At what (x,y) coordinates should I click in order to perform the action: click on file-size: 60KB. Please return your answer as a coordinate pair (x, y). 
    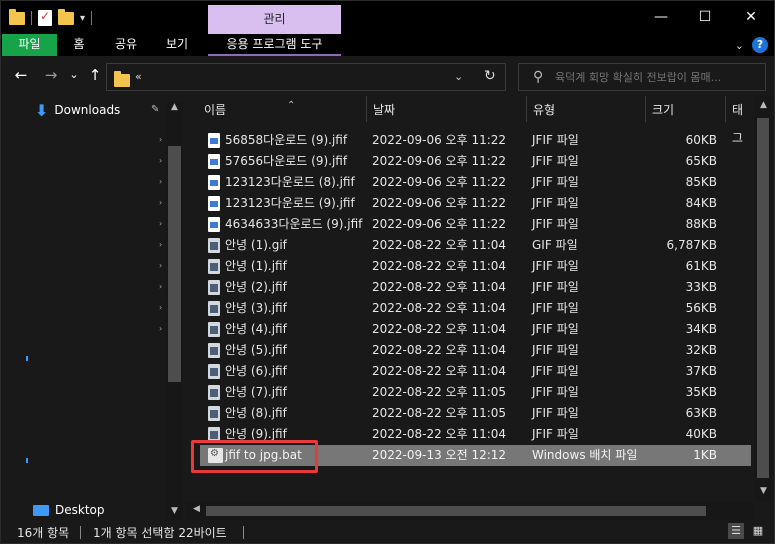
    Looking at the image, I should click on (701, 140).